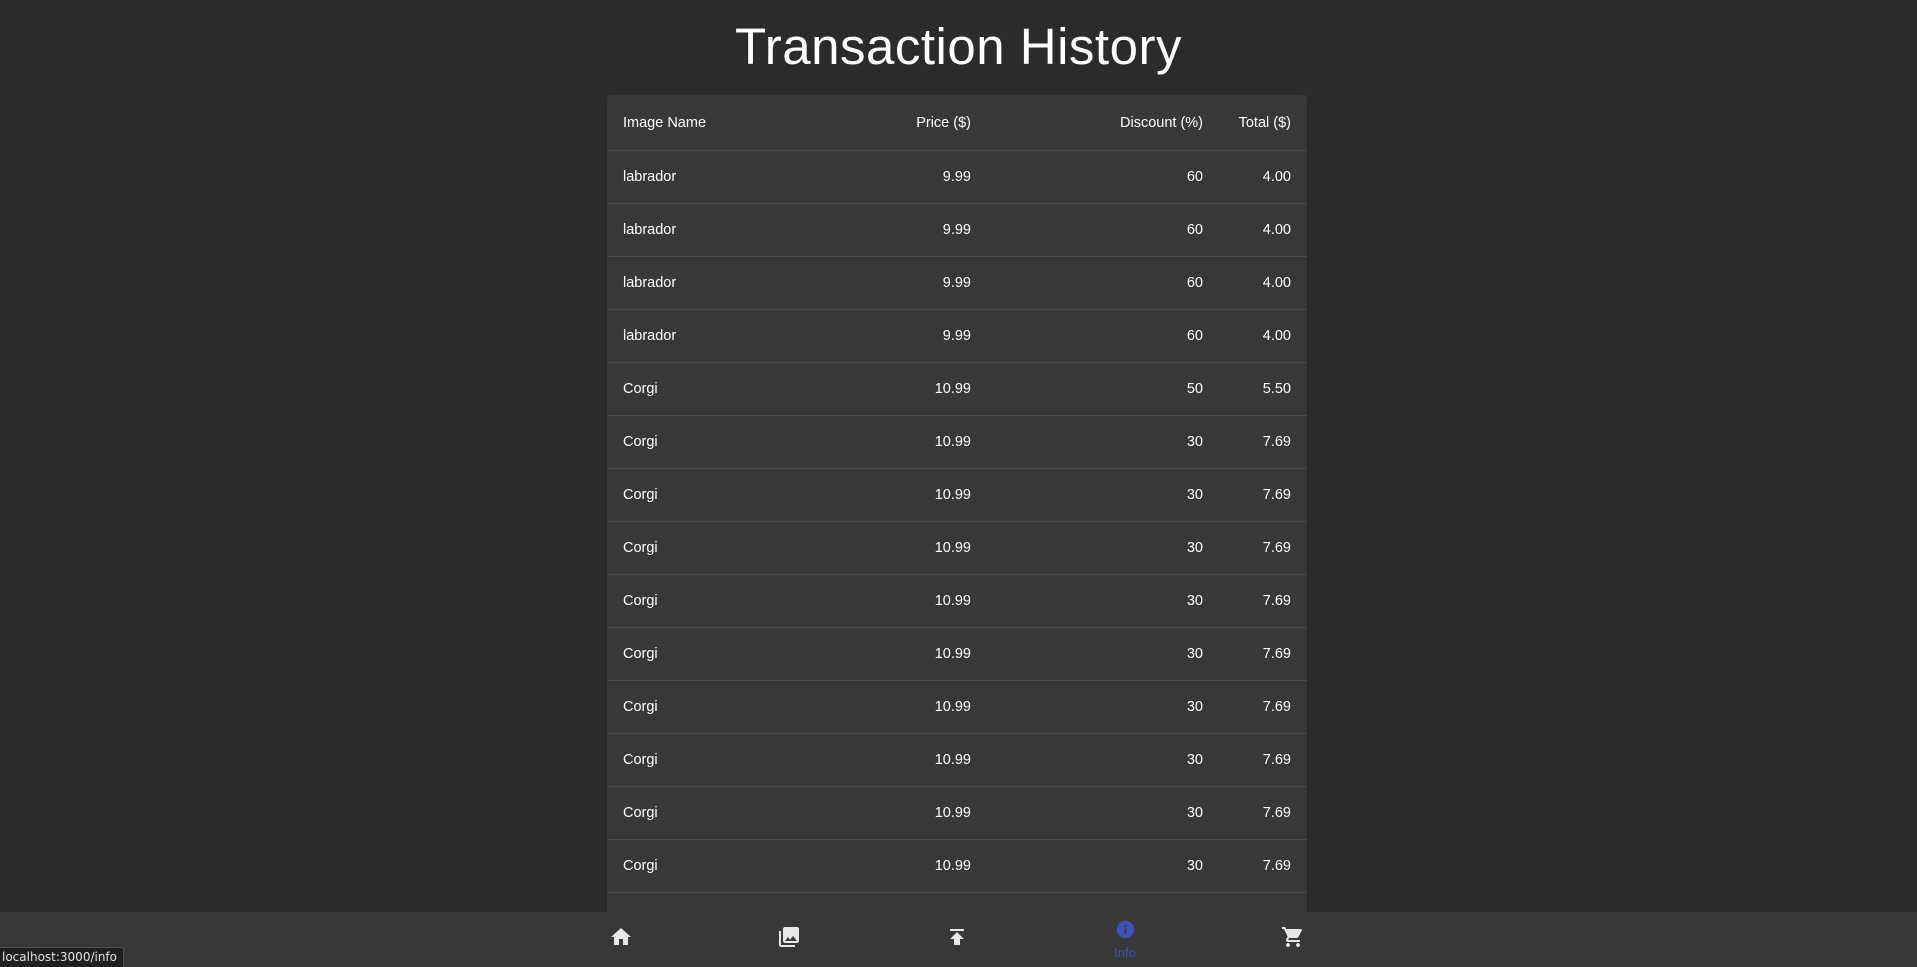 Image resolution: width=1917 pixels, height=967 pixels. I want to click on nav-gallery-button, so click(789, 939).